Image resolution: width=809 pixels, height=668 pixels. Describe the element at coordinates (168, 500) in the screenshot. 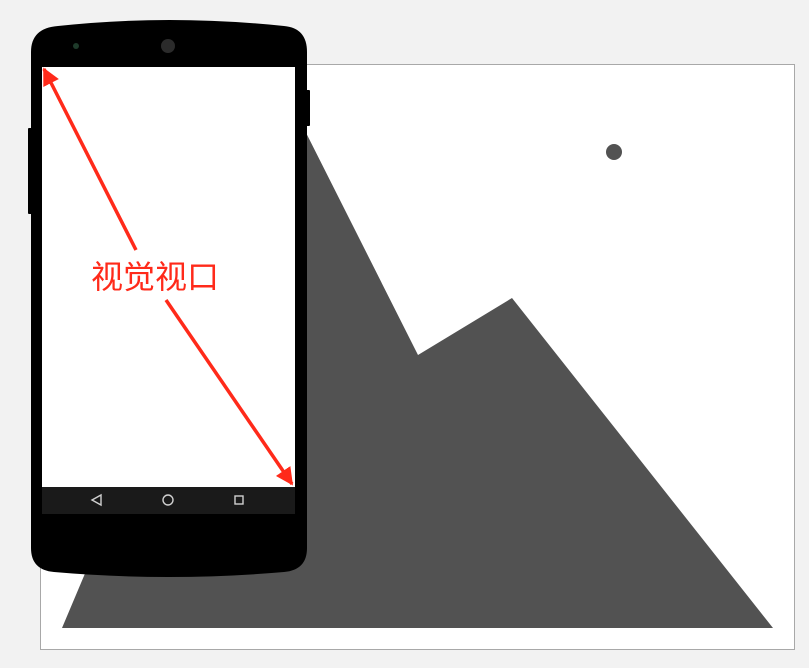

I see `phone-navbar` at that location.